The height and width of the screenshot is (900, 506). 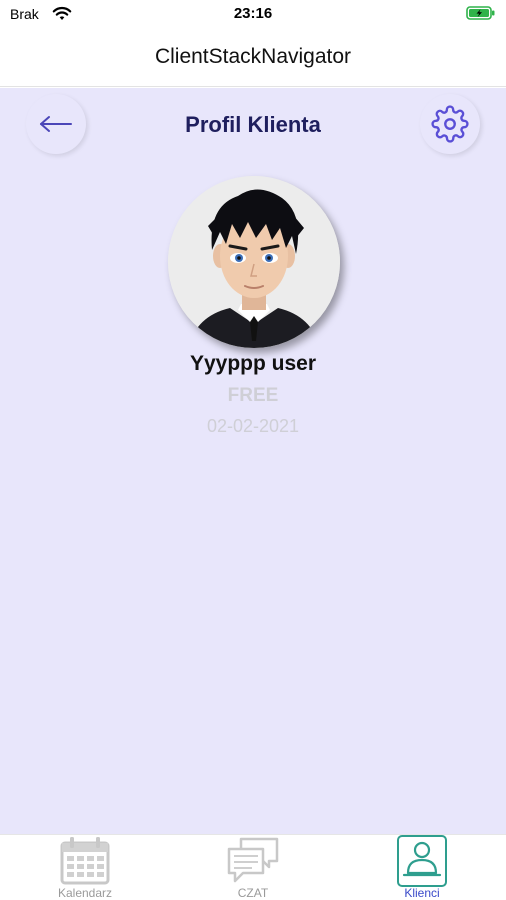 I want to click on tab-label-calendar: Kalendarz, so click(x=85, y=893).